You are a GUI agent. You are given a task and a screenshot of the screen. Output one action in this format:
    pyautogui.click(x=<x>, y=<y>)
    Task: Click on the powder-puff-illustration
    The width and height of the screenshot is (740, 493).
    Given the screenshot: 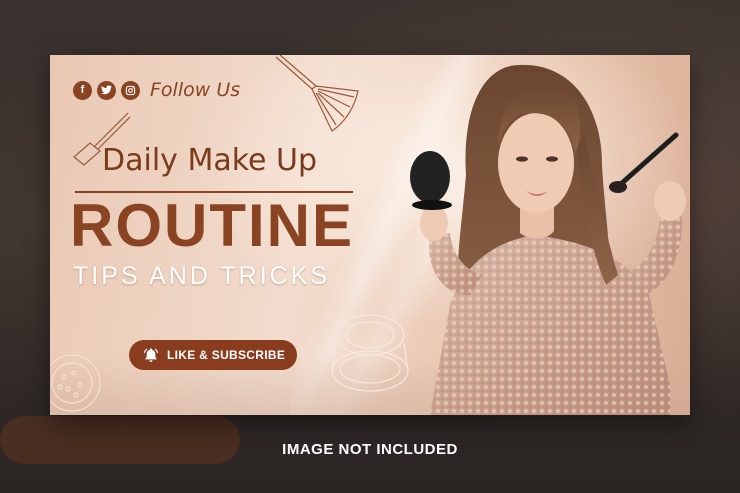 What is the action you would take?
    pyautogui.click(x=75, y=383)
    